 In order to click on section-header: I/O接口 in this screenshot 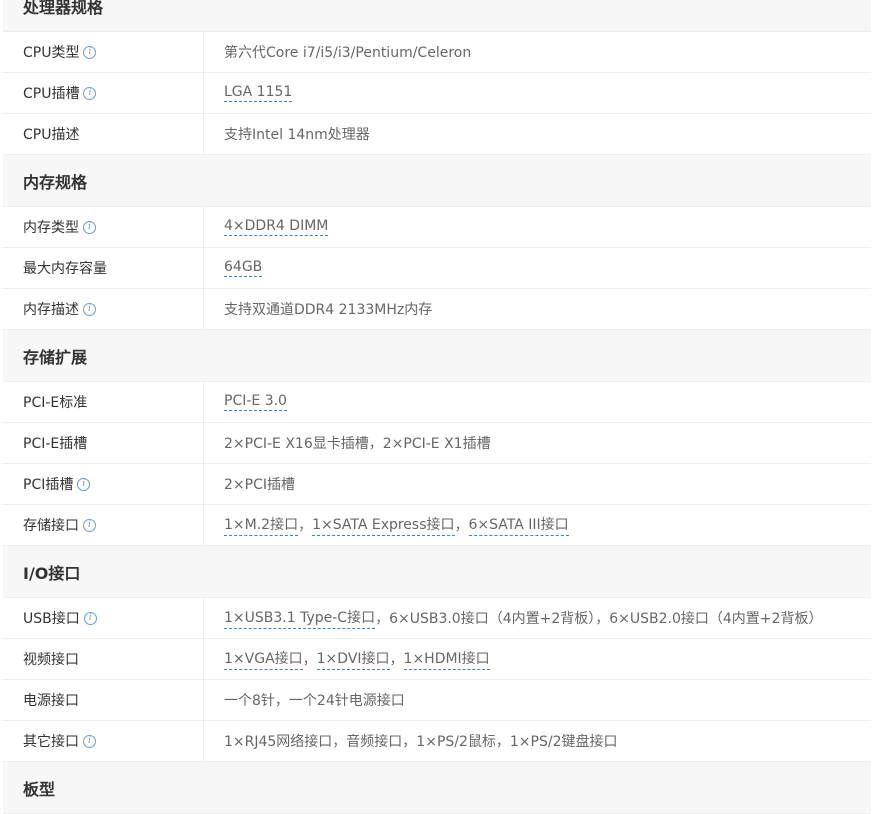, I will do `click(437, 572)`.